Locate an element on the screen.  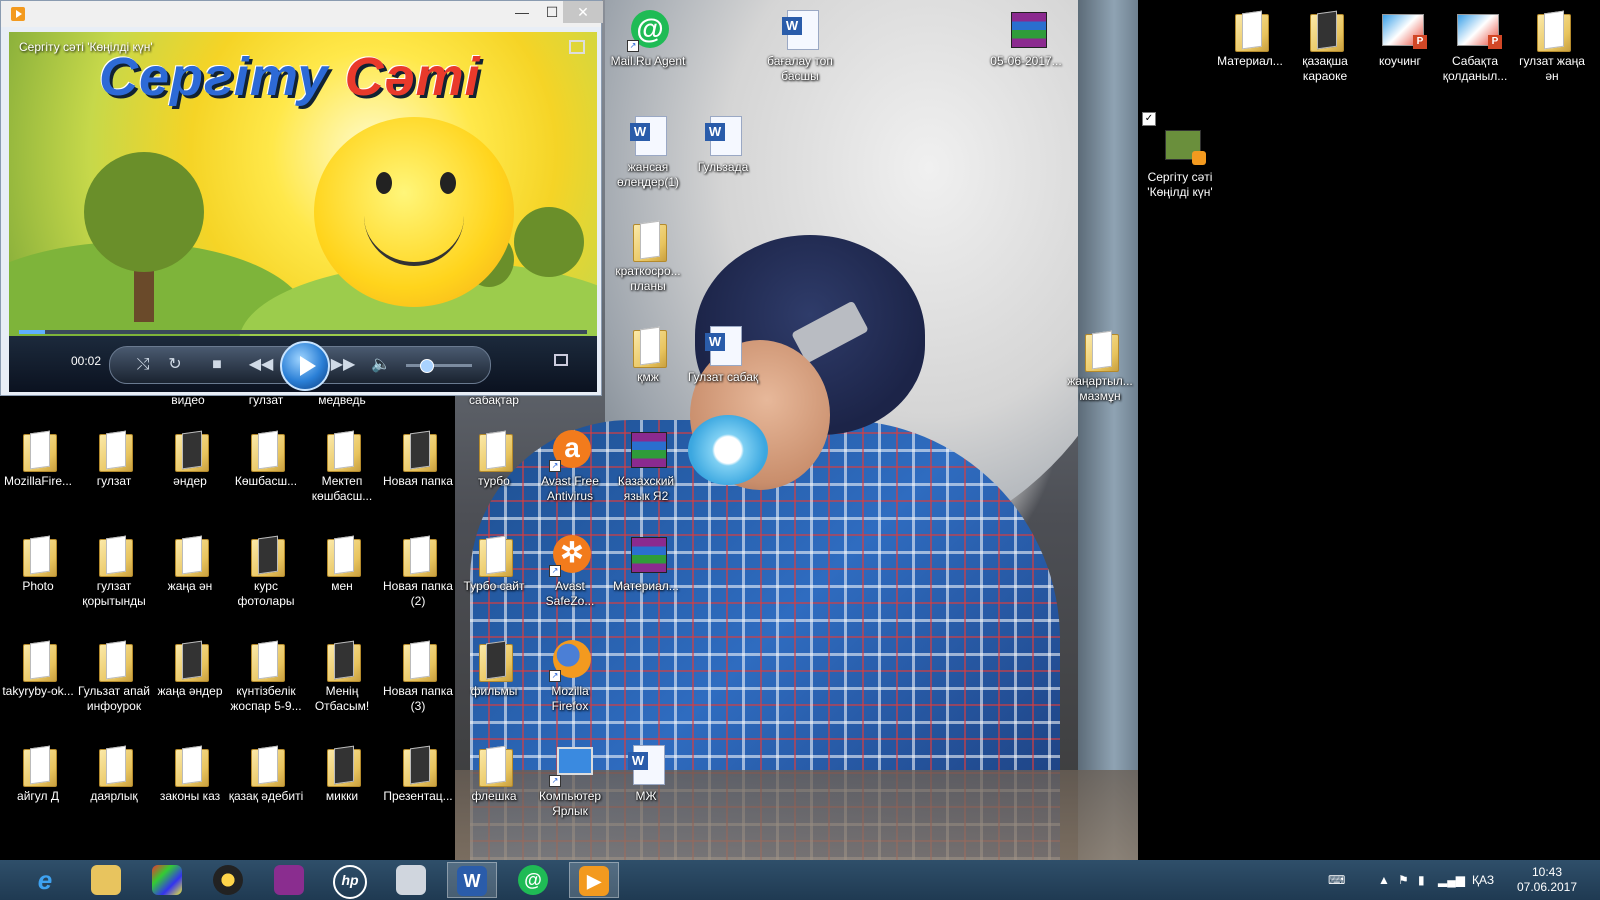
desktop-icon-video-file: Сергіту сәті 'Көңілді күн' is located at coordinates (1180, 161).